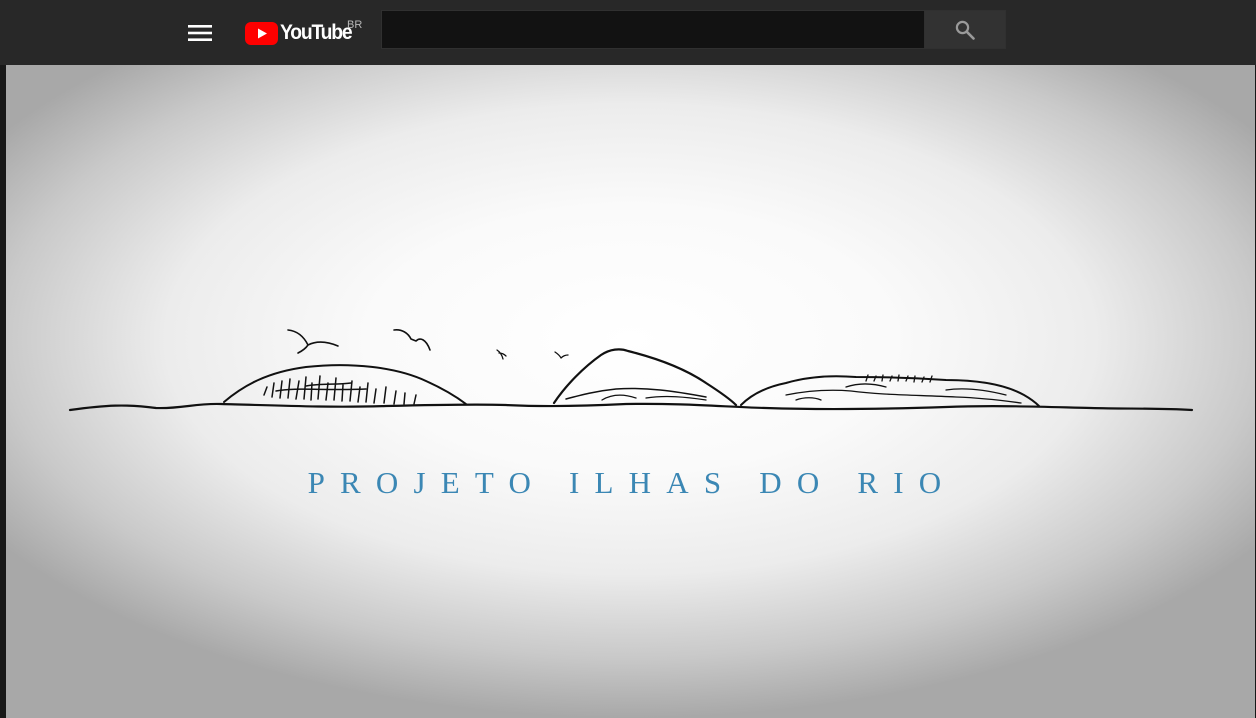 The width and height of the screenshot is (1256, 718). I want to click on hamburger-menu-icon, so click(200, 33).